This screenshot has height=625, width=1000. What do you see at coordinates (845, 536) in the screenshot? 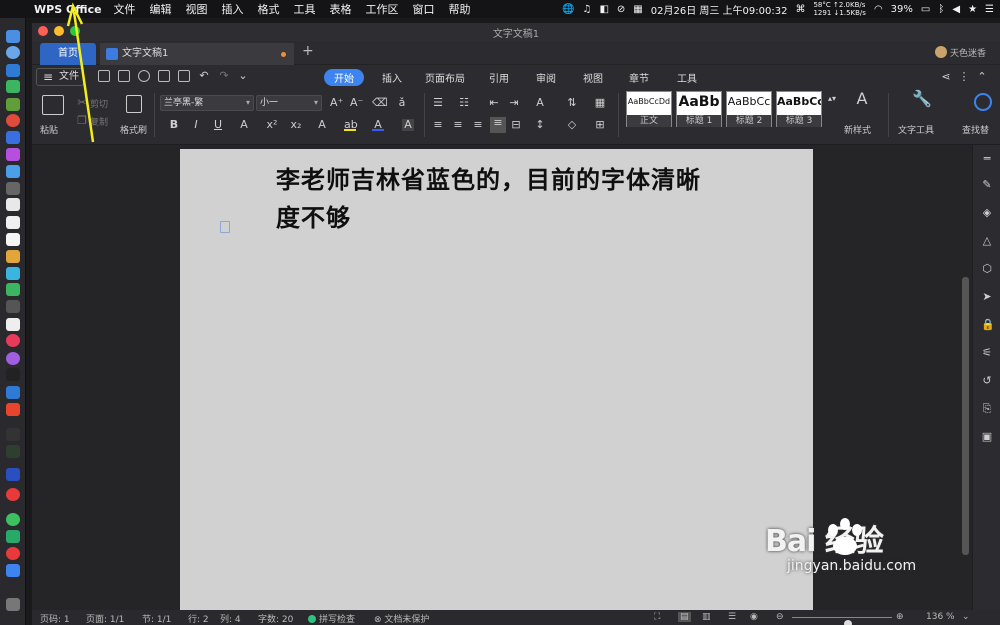
I see `baidu-paw-icon` at bounding box center [845, 536].